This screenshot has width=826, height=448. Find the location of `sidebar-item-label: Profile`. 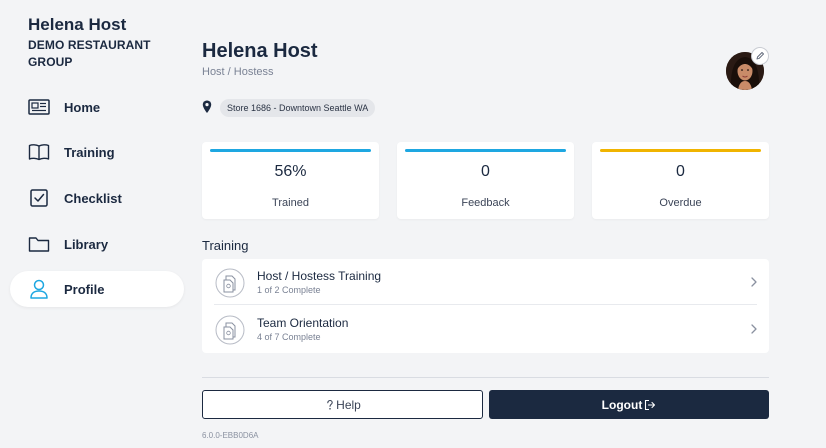

sidebar-item-label: Profile is located at coordinates (84, 289).